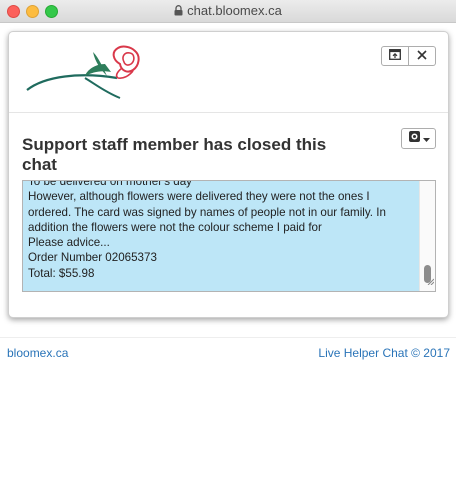 Image resolution: width=456 pixels, height=480 pixels. Describe the element at coordinates (110, 184) in the screenshot. I see `message-line: To be delivered on mother's day` at that location.